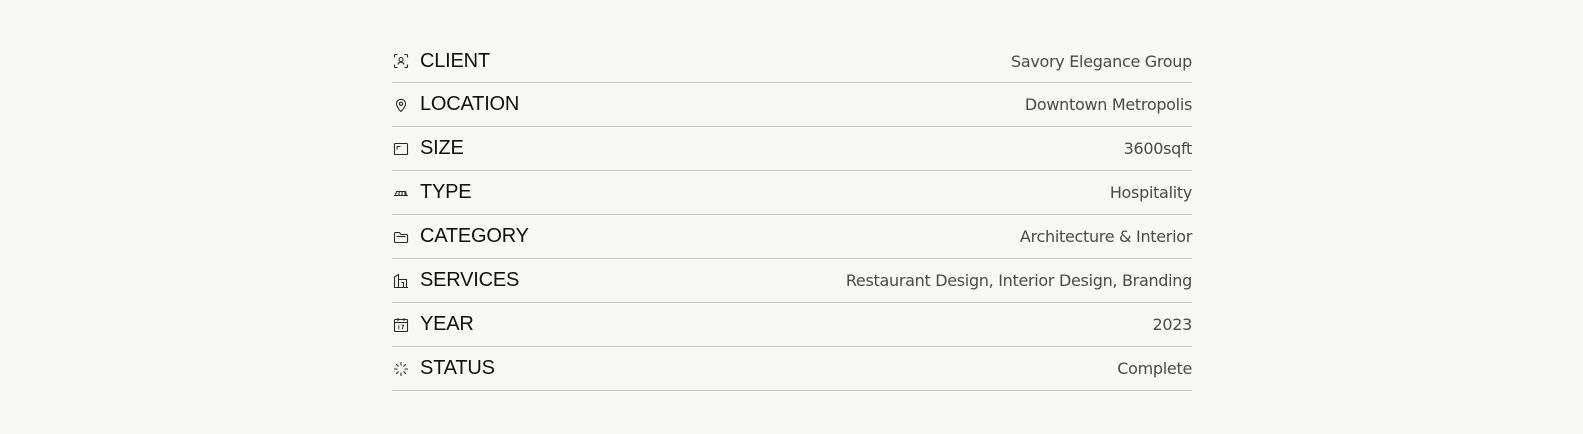 This screenshot has width=1583, height=434. I want to click on calendar-icon, so click(401, 325).